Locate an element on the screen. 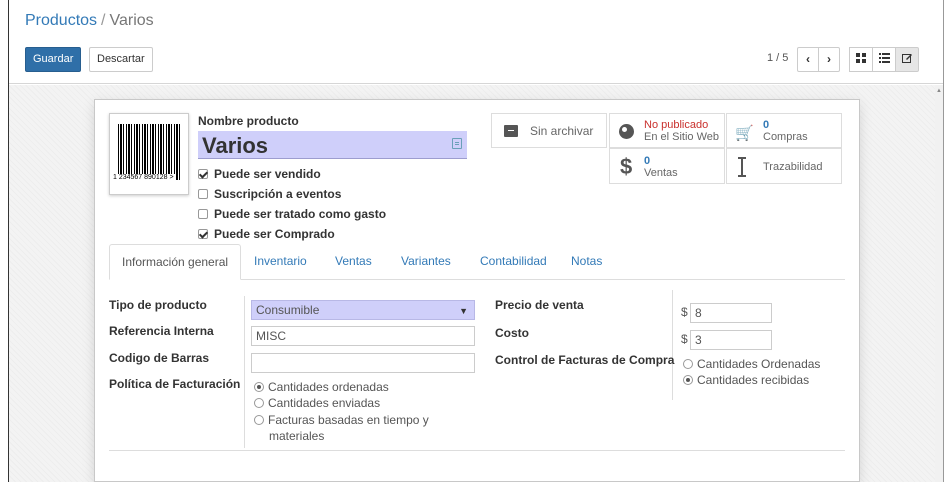 The image size is (944, 482). sales-label: Ventas is located at coordinates (661, 173).